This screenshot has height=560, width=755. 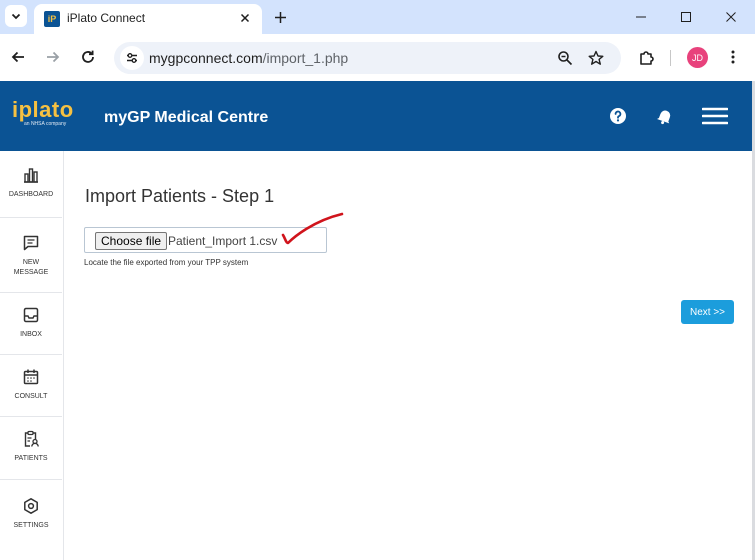 I want to click on maximize-button, so click(x=686, y=17).